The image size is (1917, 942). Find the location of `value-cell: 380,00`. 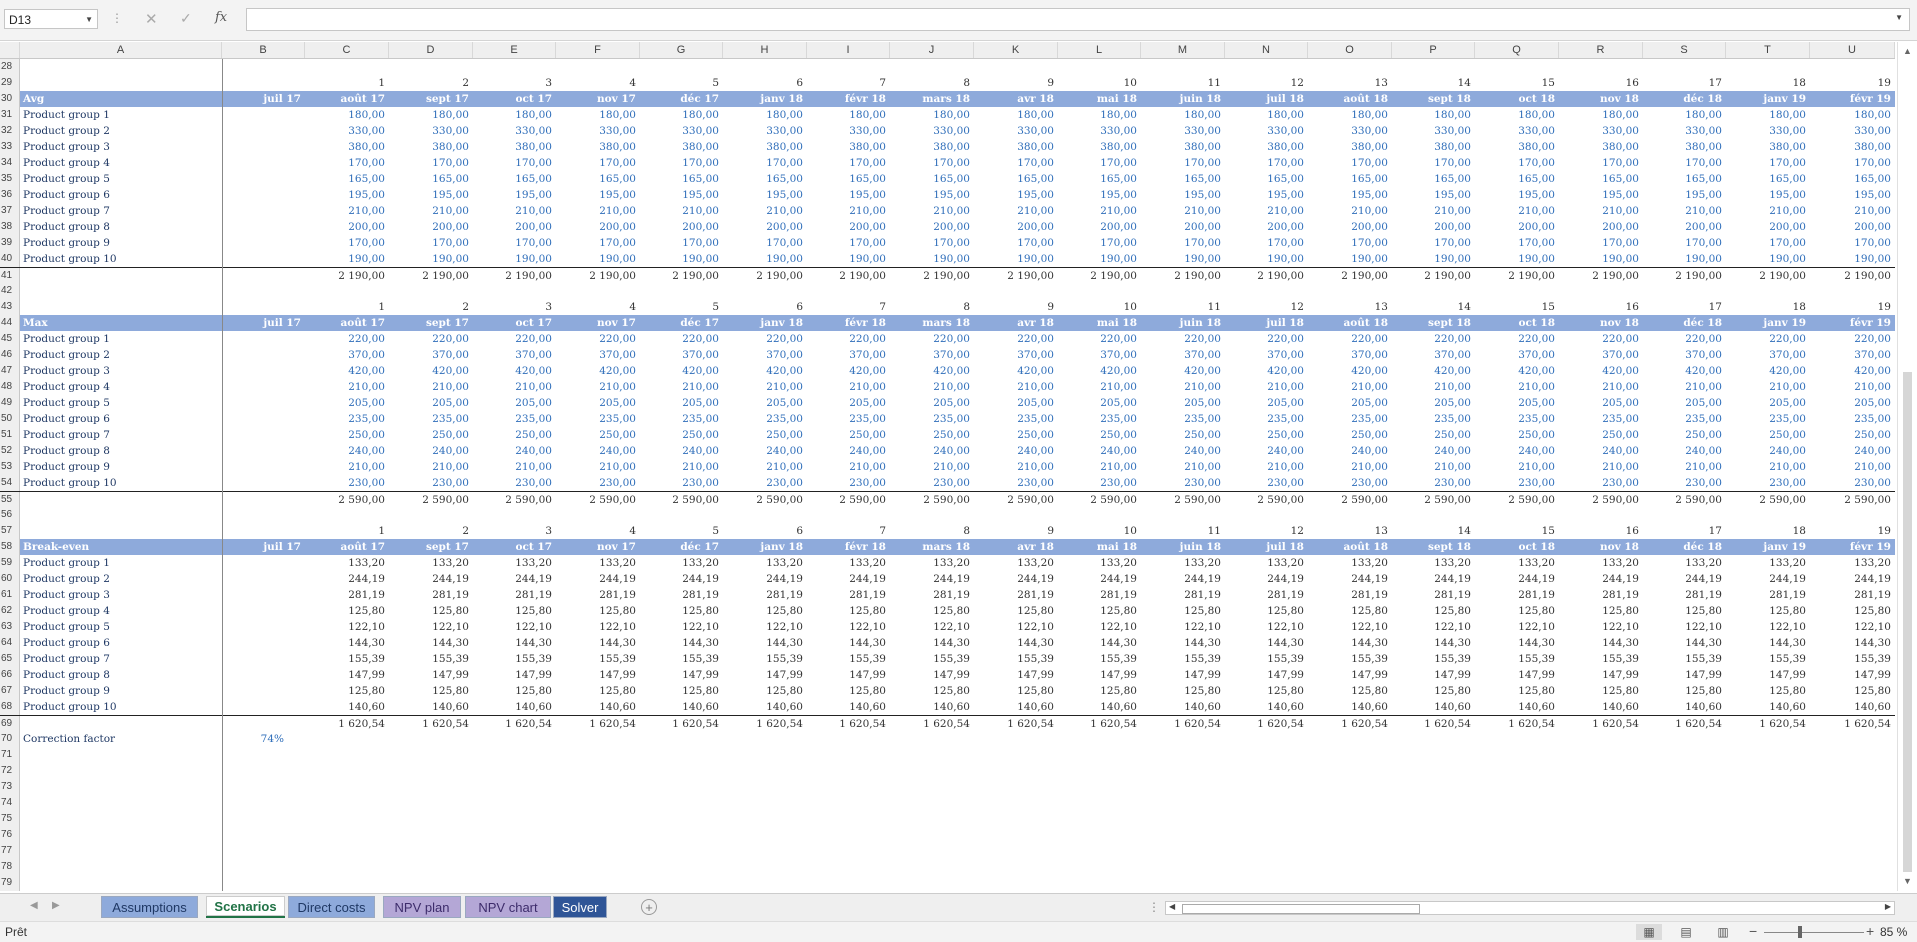

value-cell: 380,00 is located at coordinates (1517, 147).